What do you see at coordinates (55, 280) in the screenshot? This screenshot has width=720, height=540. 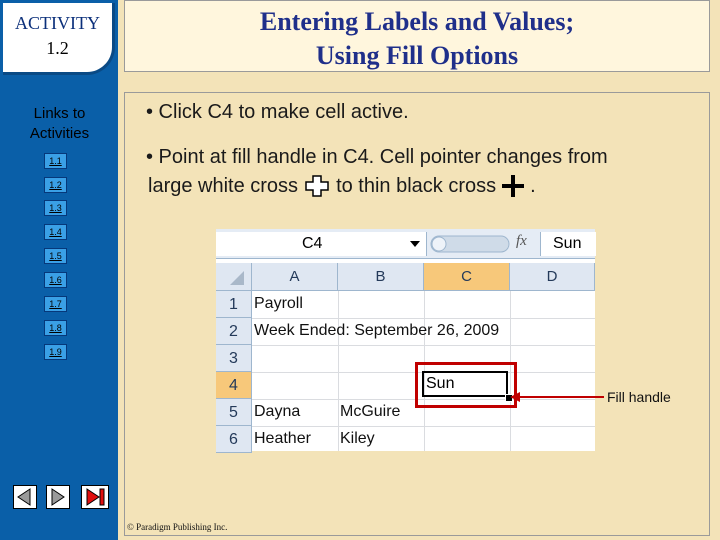 I see `link-1-6: 1.6` at bounding box center [55, 280].